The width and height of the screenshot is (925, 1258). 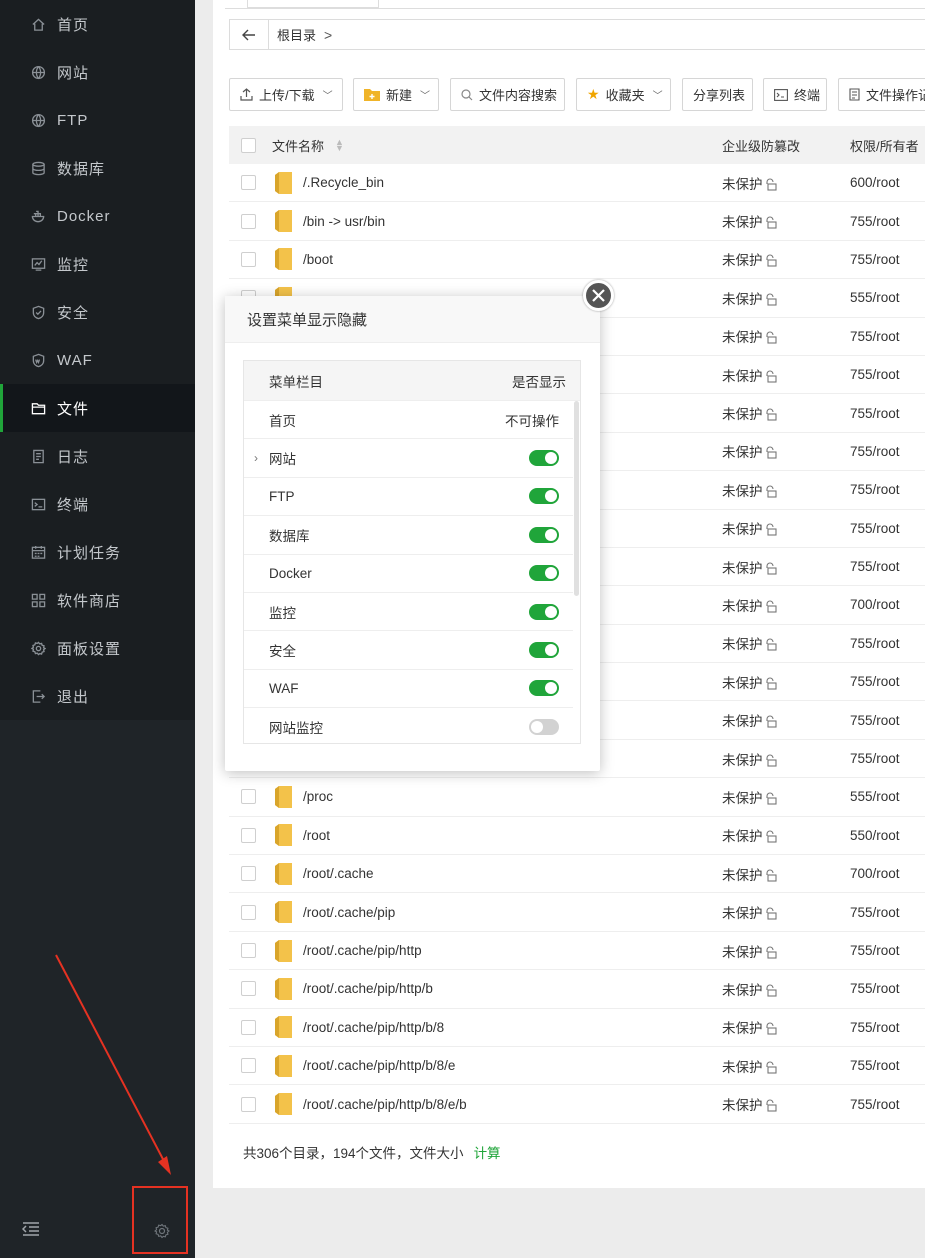 What do you see at coordinates (875, 835) in the screenshot?
I see `permission-owner: 550/root` at bounding box center [875, 835].